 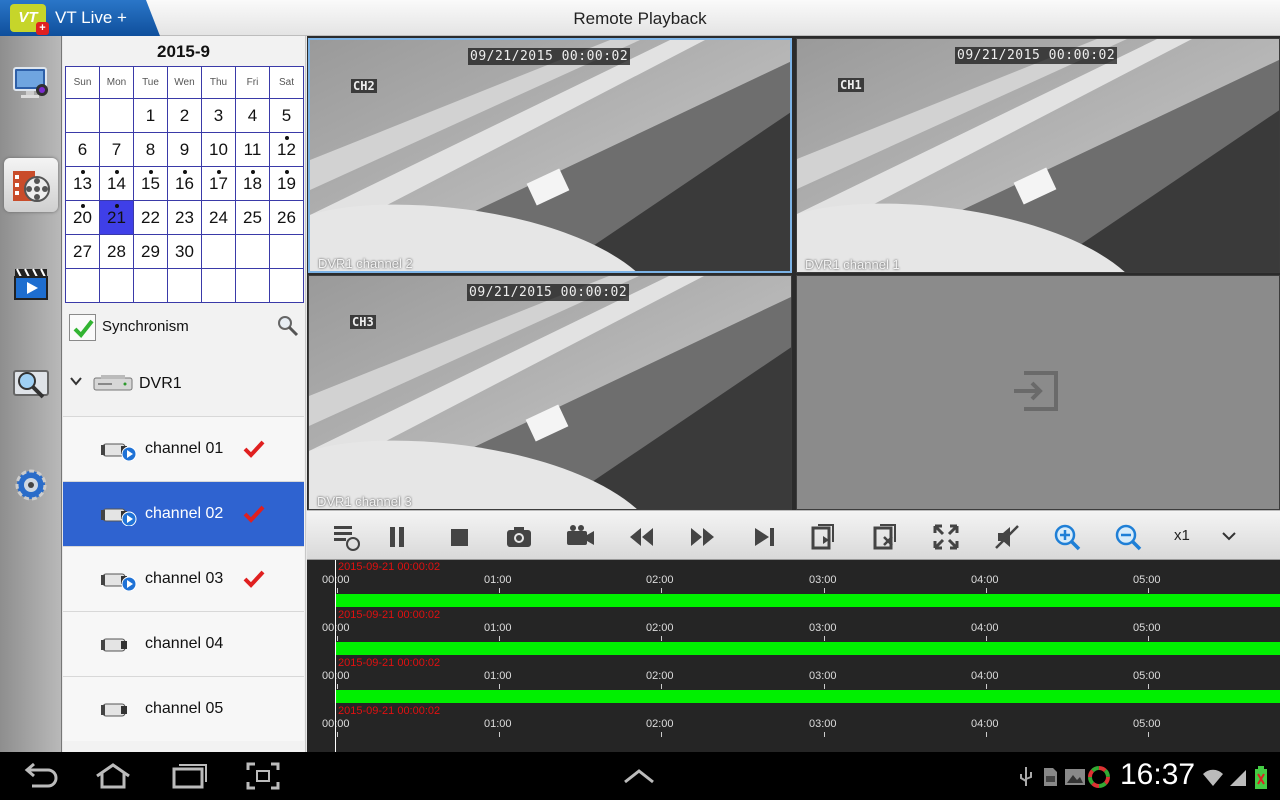 What do you see at coordinates (254, 451) in the screenshot?
I see `checkmark-icon` at bounding box center [254, 451].